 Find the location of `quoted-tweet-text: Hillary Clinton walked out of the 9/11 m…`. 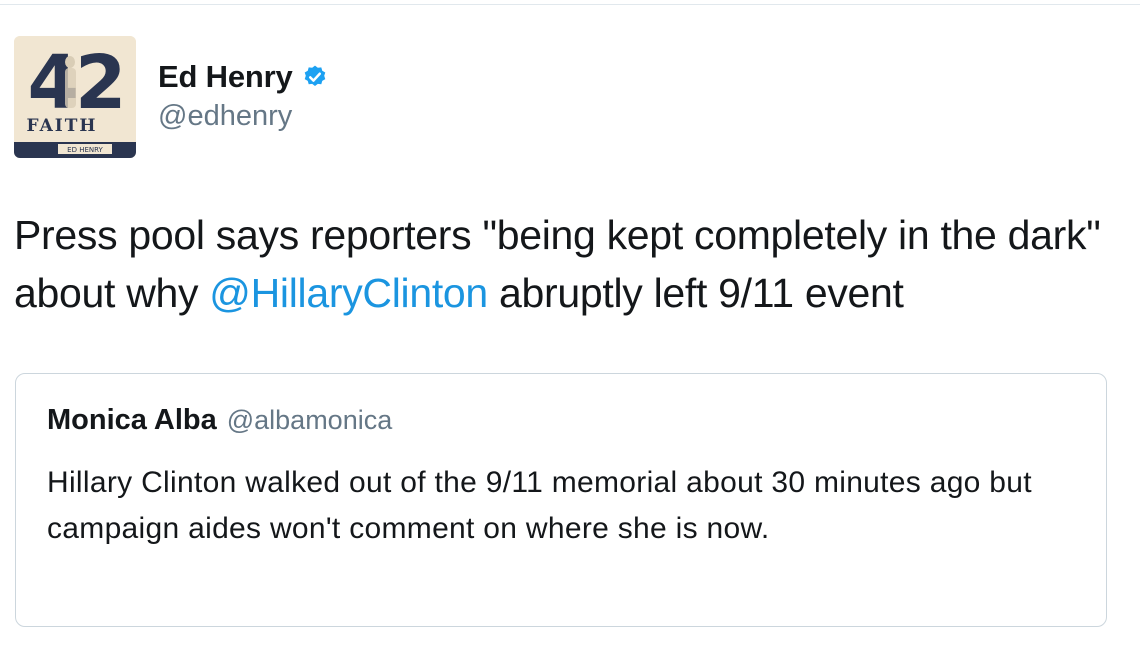

quoted-tweet-text: Hillary Clinton walked out of the 9/11 m… is located at coordinates (539, 505).